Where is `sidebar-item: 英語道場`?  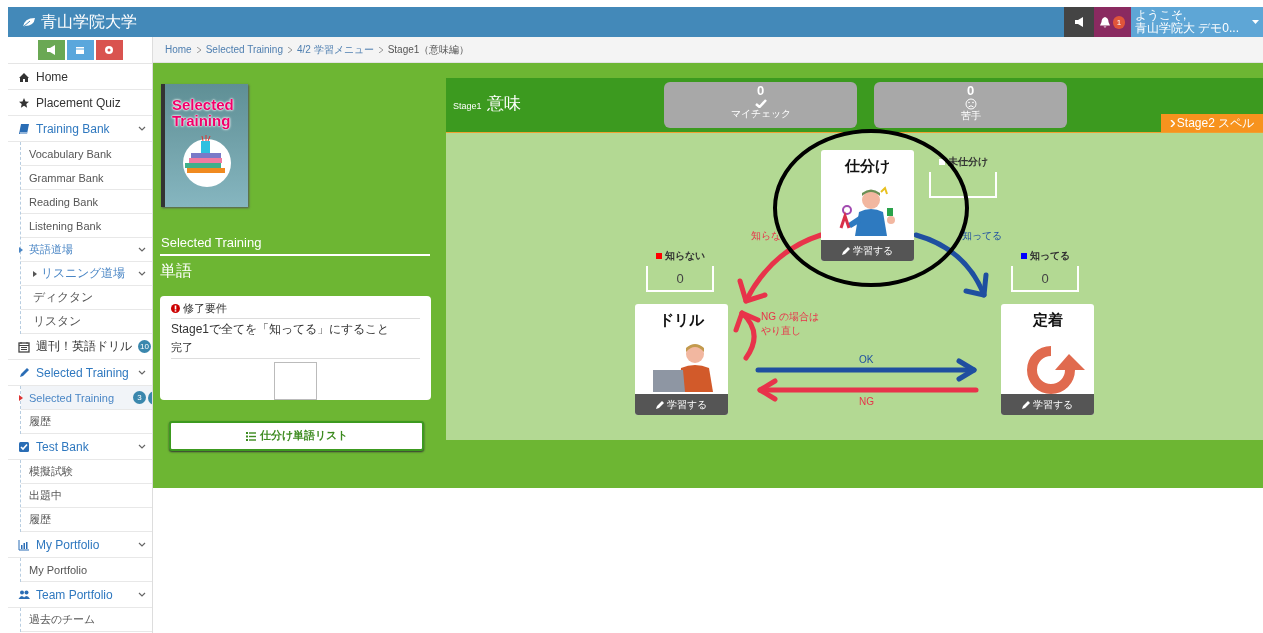 sidebar-item: 英語道場 is located at coordinates (86, 250).